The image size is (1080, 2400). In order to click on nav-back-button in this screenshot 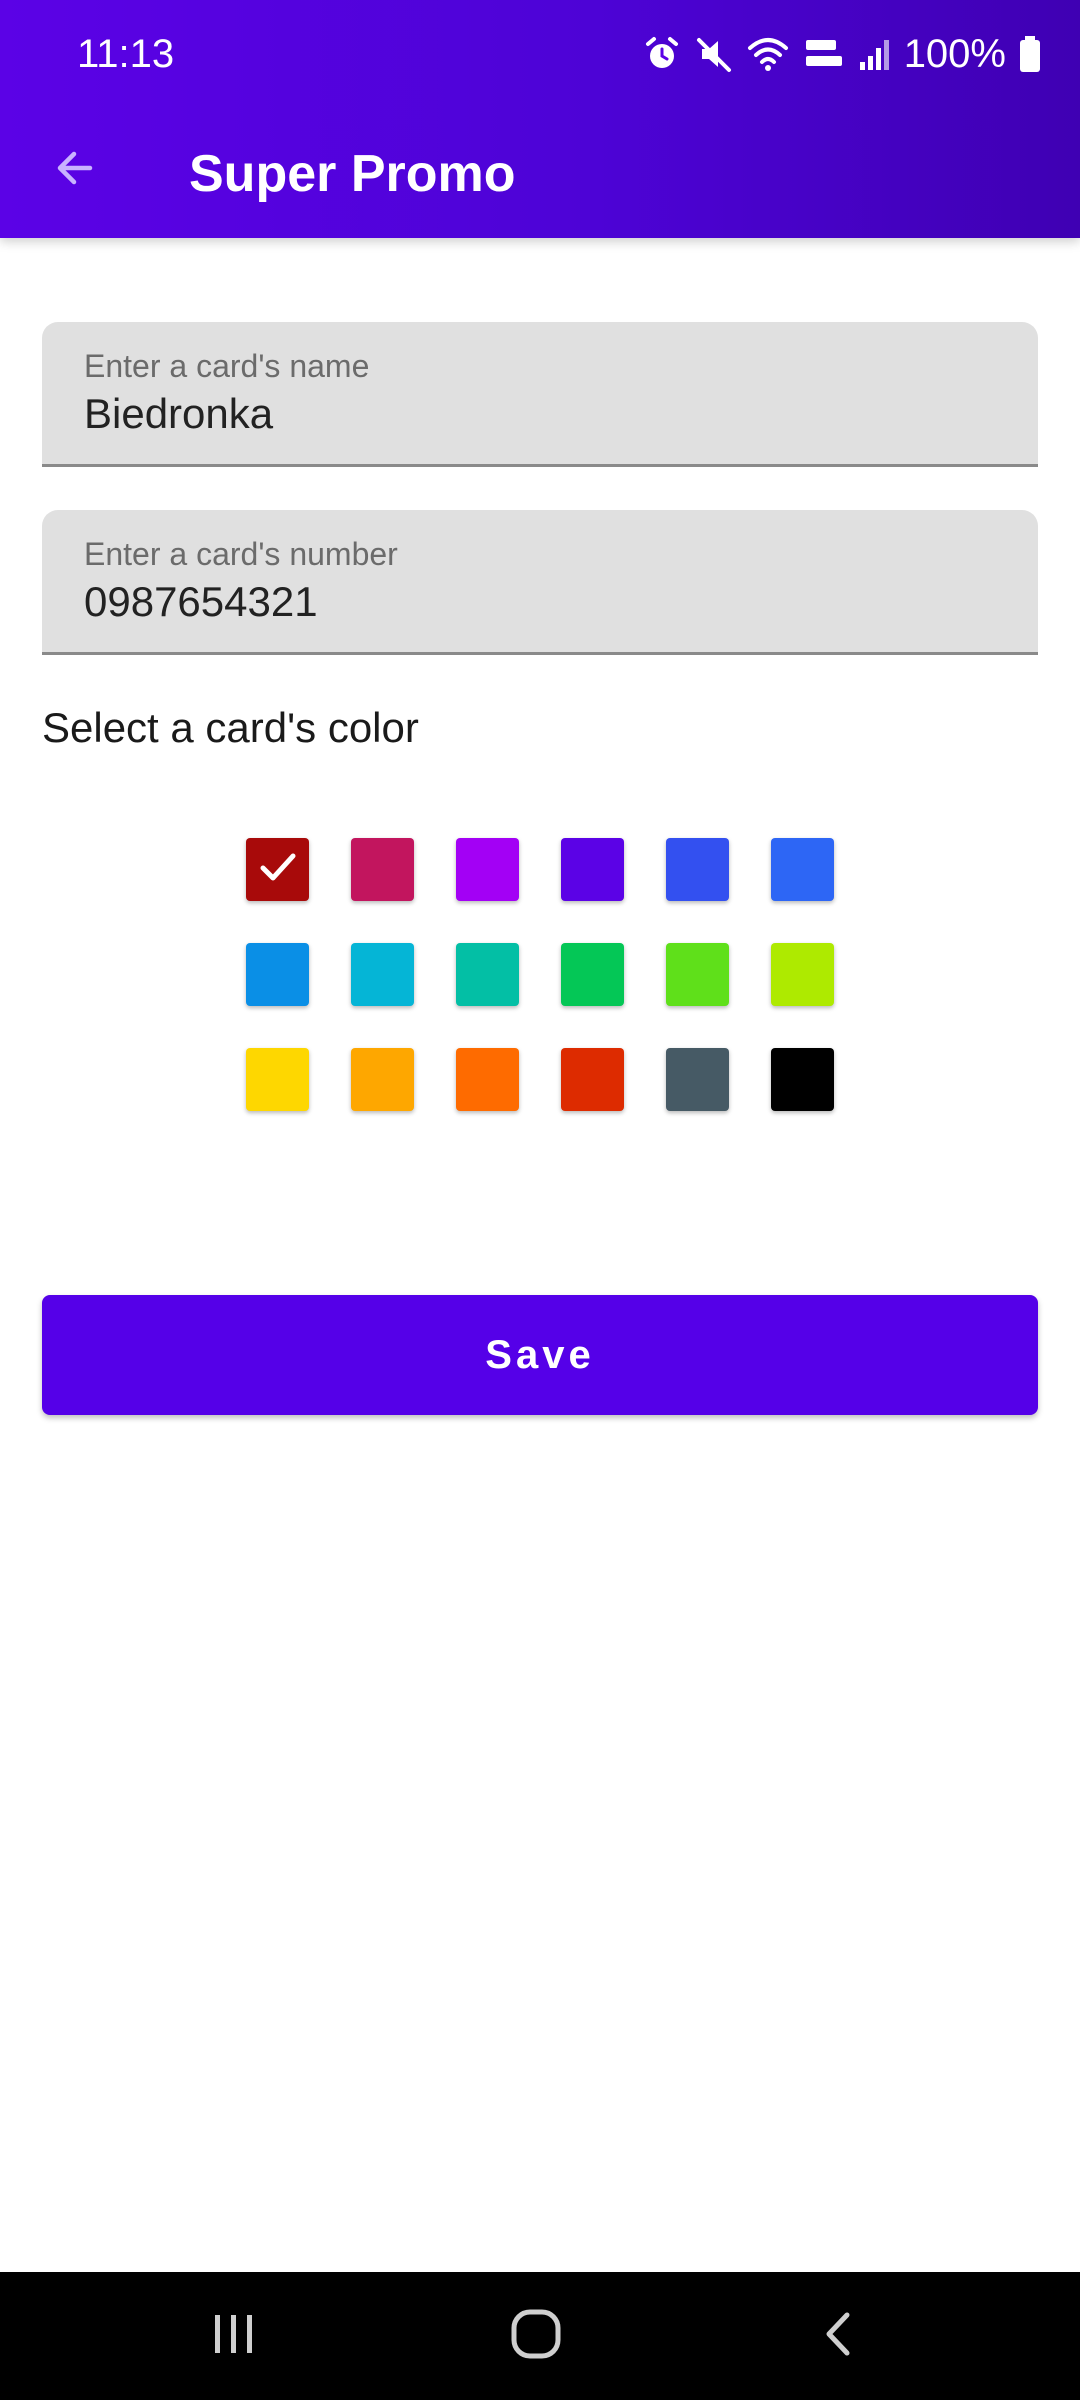, I will do `click(840, 2336)`.